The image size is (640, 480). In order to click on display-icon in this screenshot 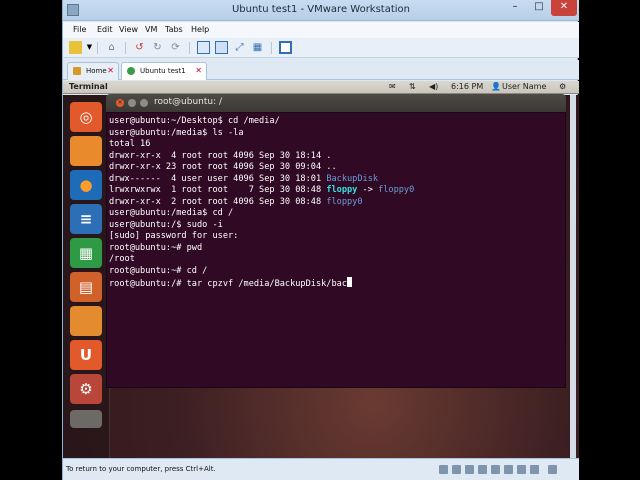, I will do `click(534, 469)`.